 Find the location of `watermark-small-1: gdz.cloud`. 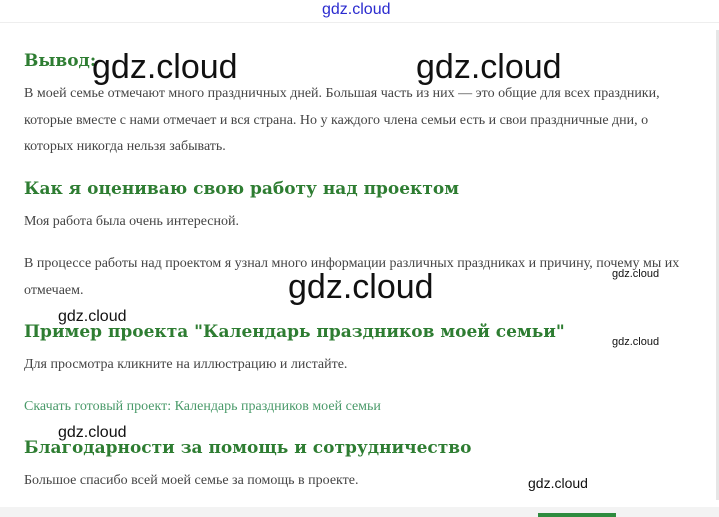

watermark-small-1: gdz.cloud is located at coordinates (636, 274).